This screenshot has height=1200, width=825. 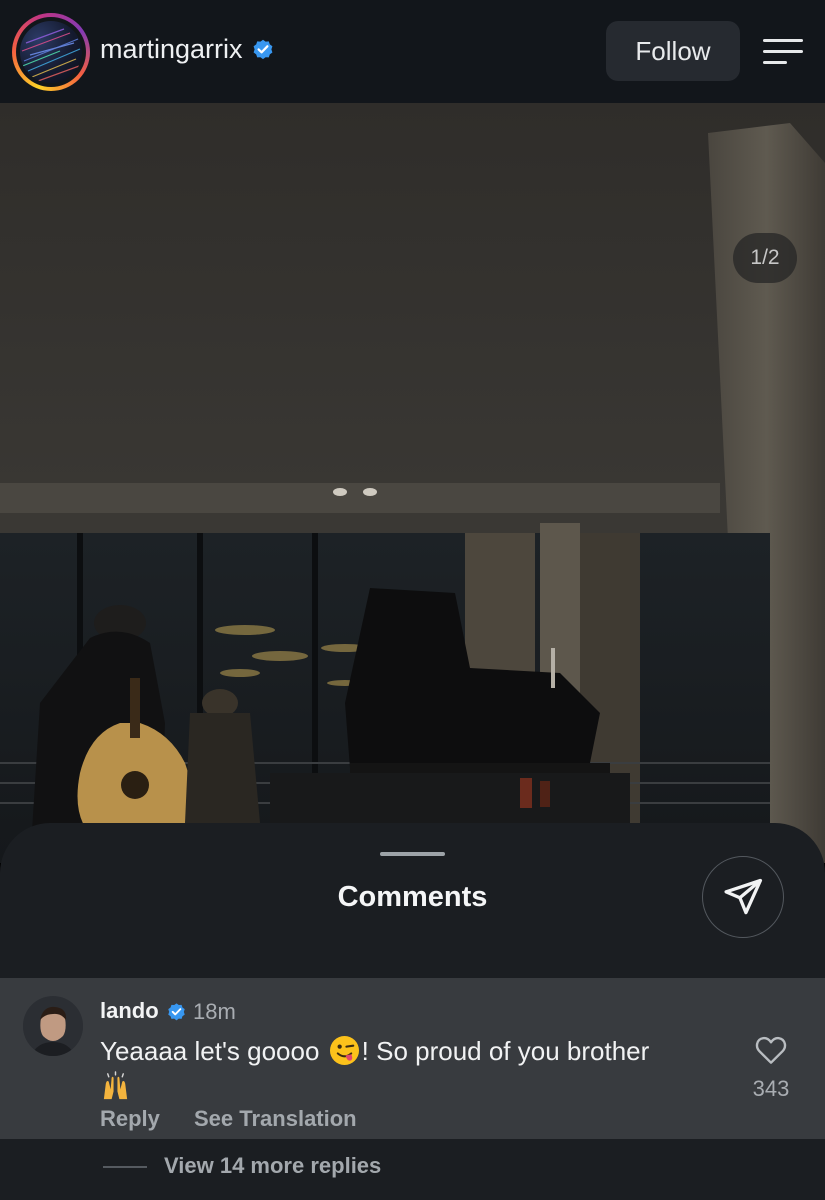 I want to click on share-button, so click(x=743, y=897).